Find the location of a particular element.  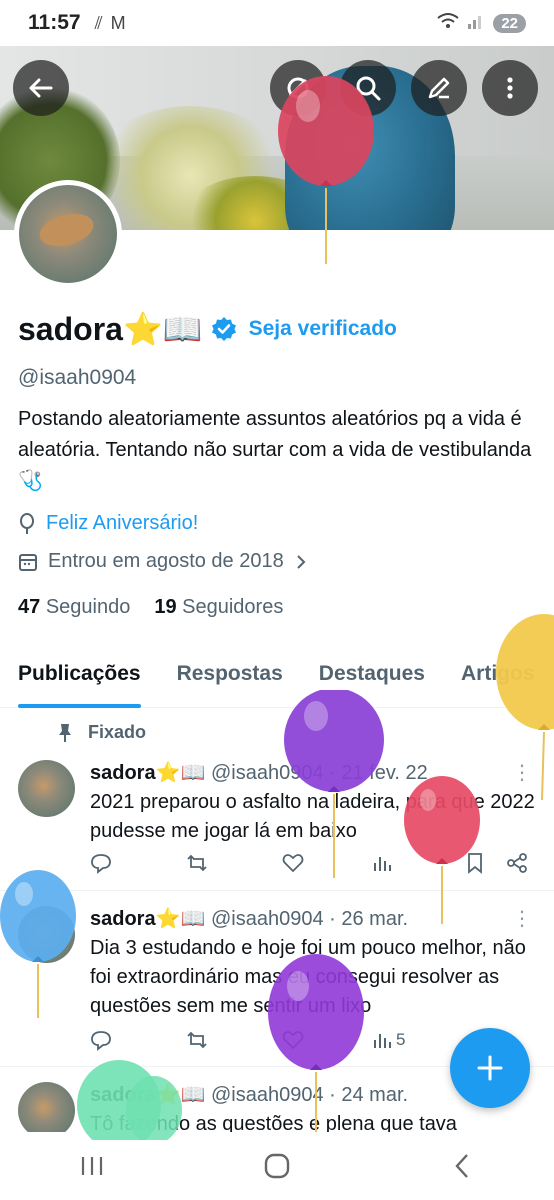

profile-tabs: Publicações Respostas Destaques Artigos is located at coordinates (277, 679).